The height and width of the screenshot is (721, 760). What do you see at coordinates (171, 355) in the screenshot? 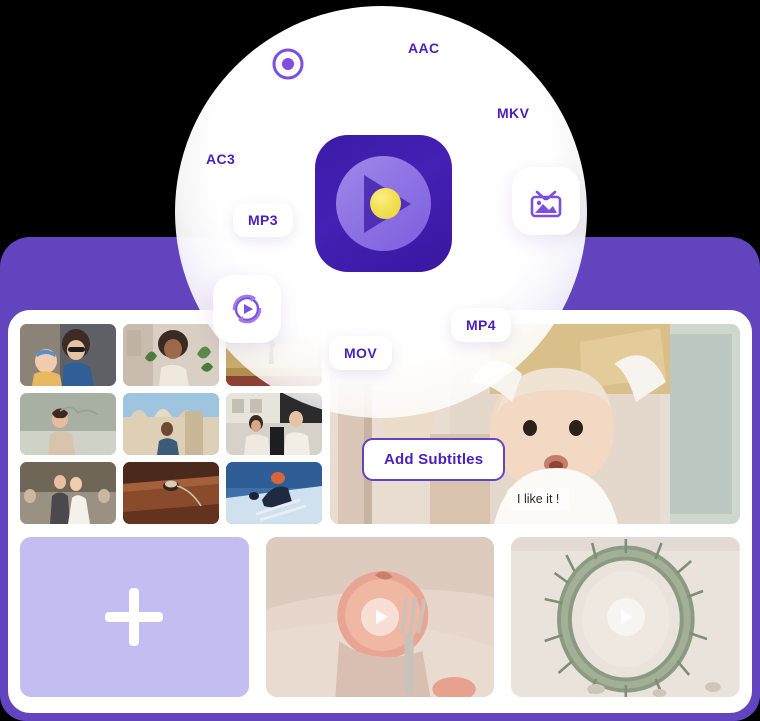
I see `thumb-girl-with-plants` at bounding box center [171, 355].